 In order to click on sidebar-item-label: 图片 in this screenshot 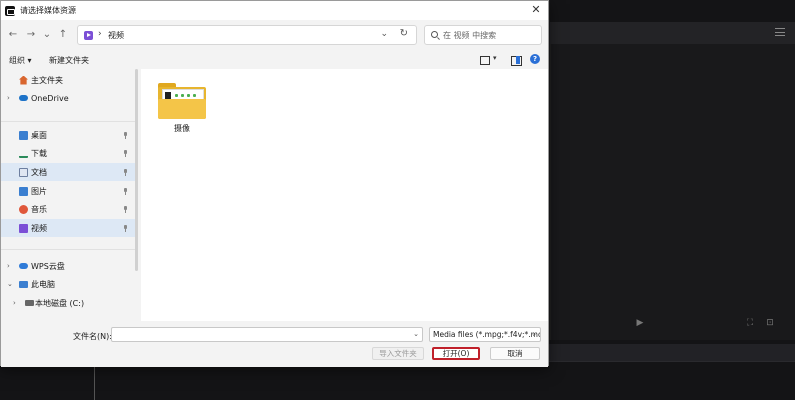, I will do `click(39, 191)`.